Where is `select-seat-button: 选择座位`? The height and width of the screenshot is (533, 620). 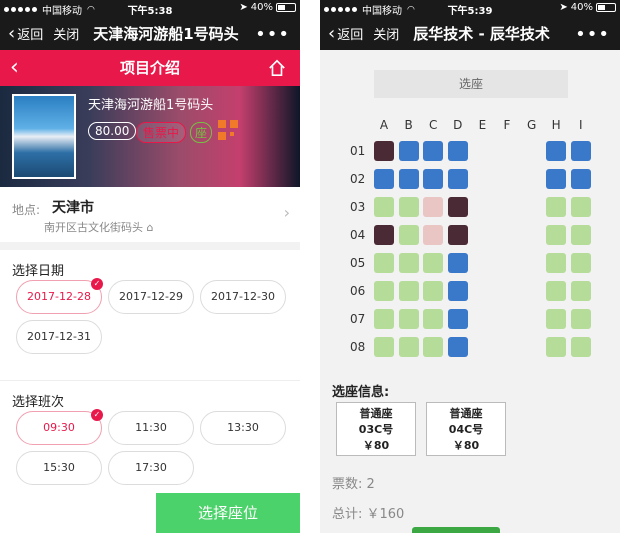
select-seat-button: 选择座位 is located at coordinates (228, 513).